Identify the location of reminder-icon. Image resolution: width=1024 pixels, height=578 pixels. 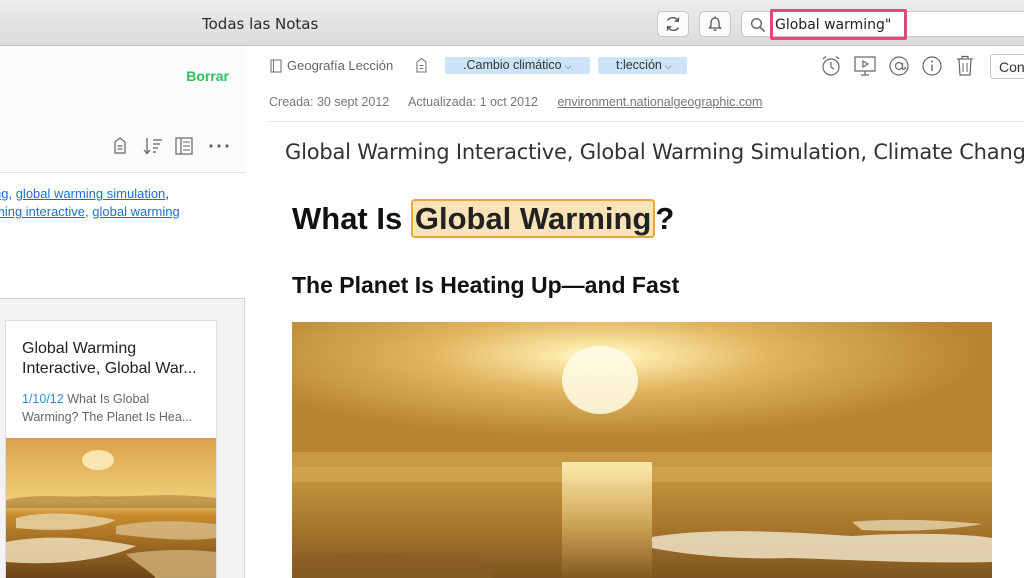
(831, 66).